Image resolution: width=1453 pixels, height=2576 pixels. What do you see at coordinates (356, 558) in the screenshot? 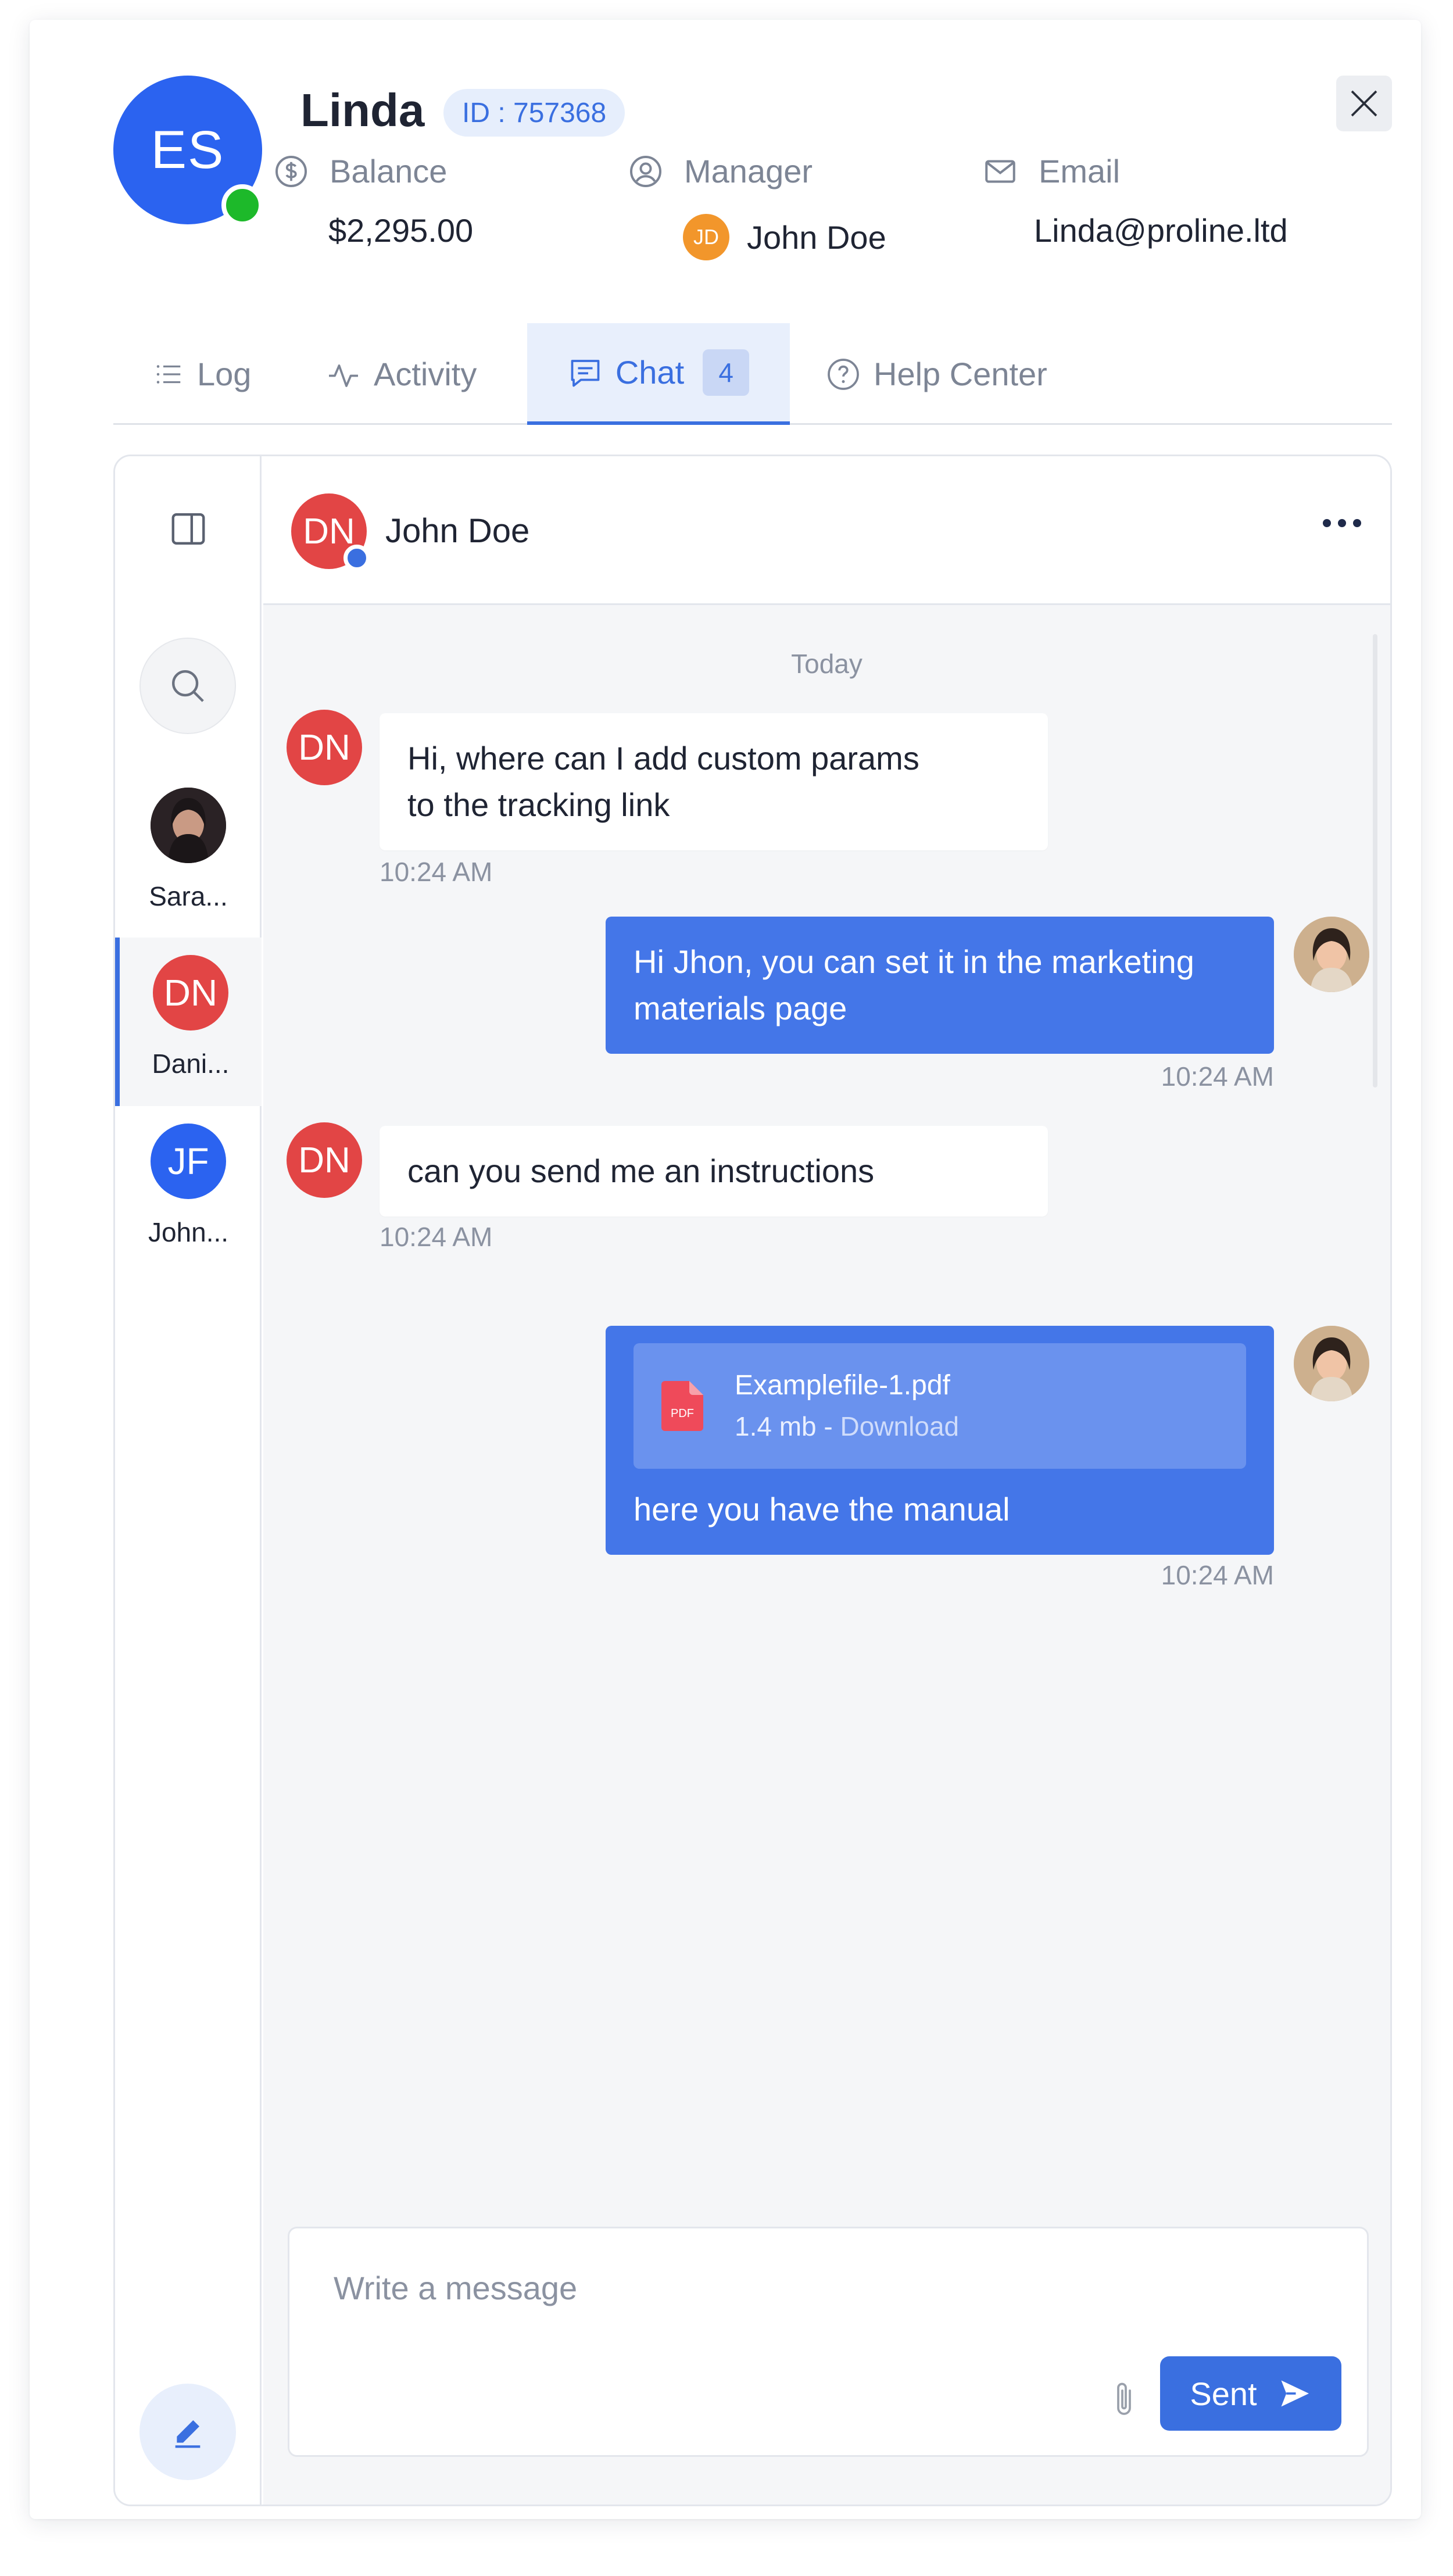
I see `conversation-online-dot` at bounding box center [356, 558].